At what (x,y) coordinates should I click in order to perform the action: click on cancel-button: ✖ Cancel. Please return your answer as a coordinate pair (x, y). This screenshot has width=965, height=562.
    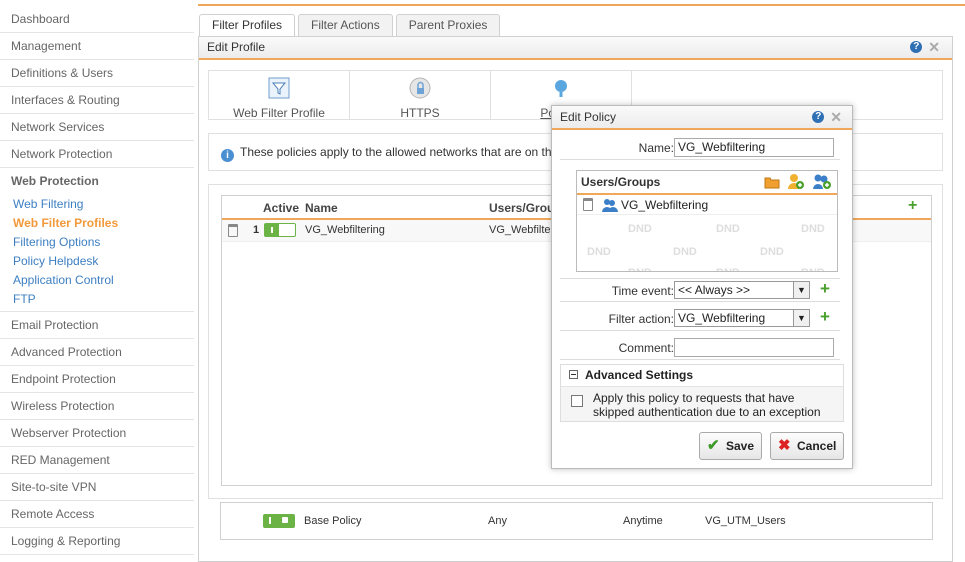
    Looking at the image, I should click on (807, 446).